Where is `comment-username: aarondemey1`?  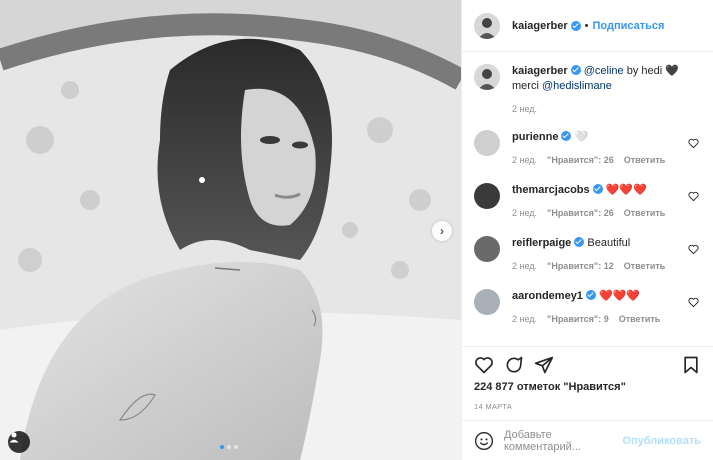 comment-username: aarondemey1 is located at coordinates (547, 296).